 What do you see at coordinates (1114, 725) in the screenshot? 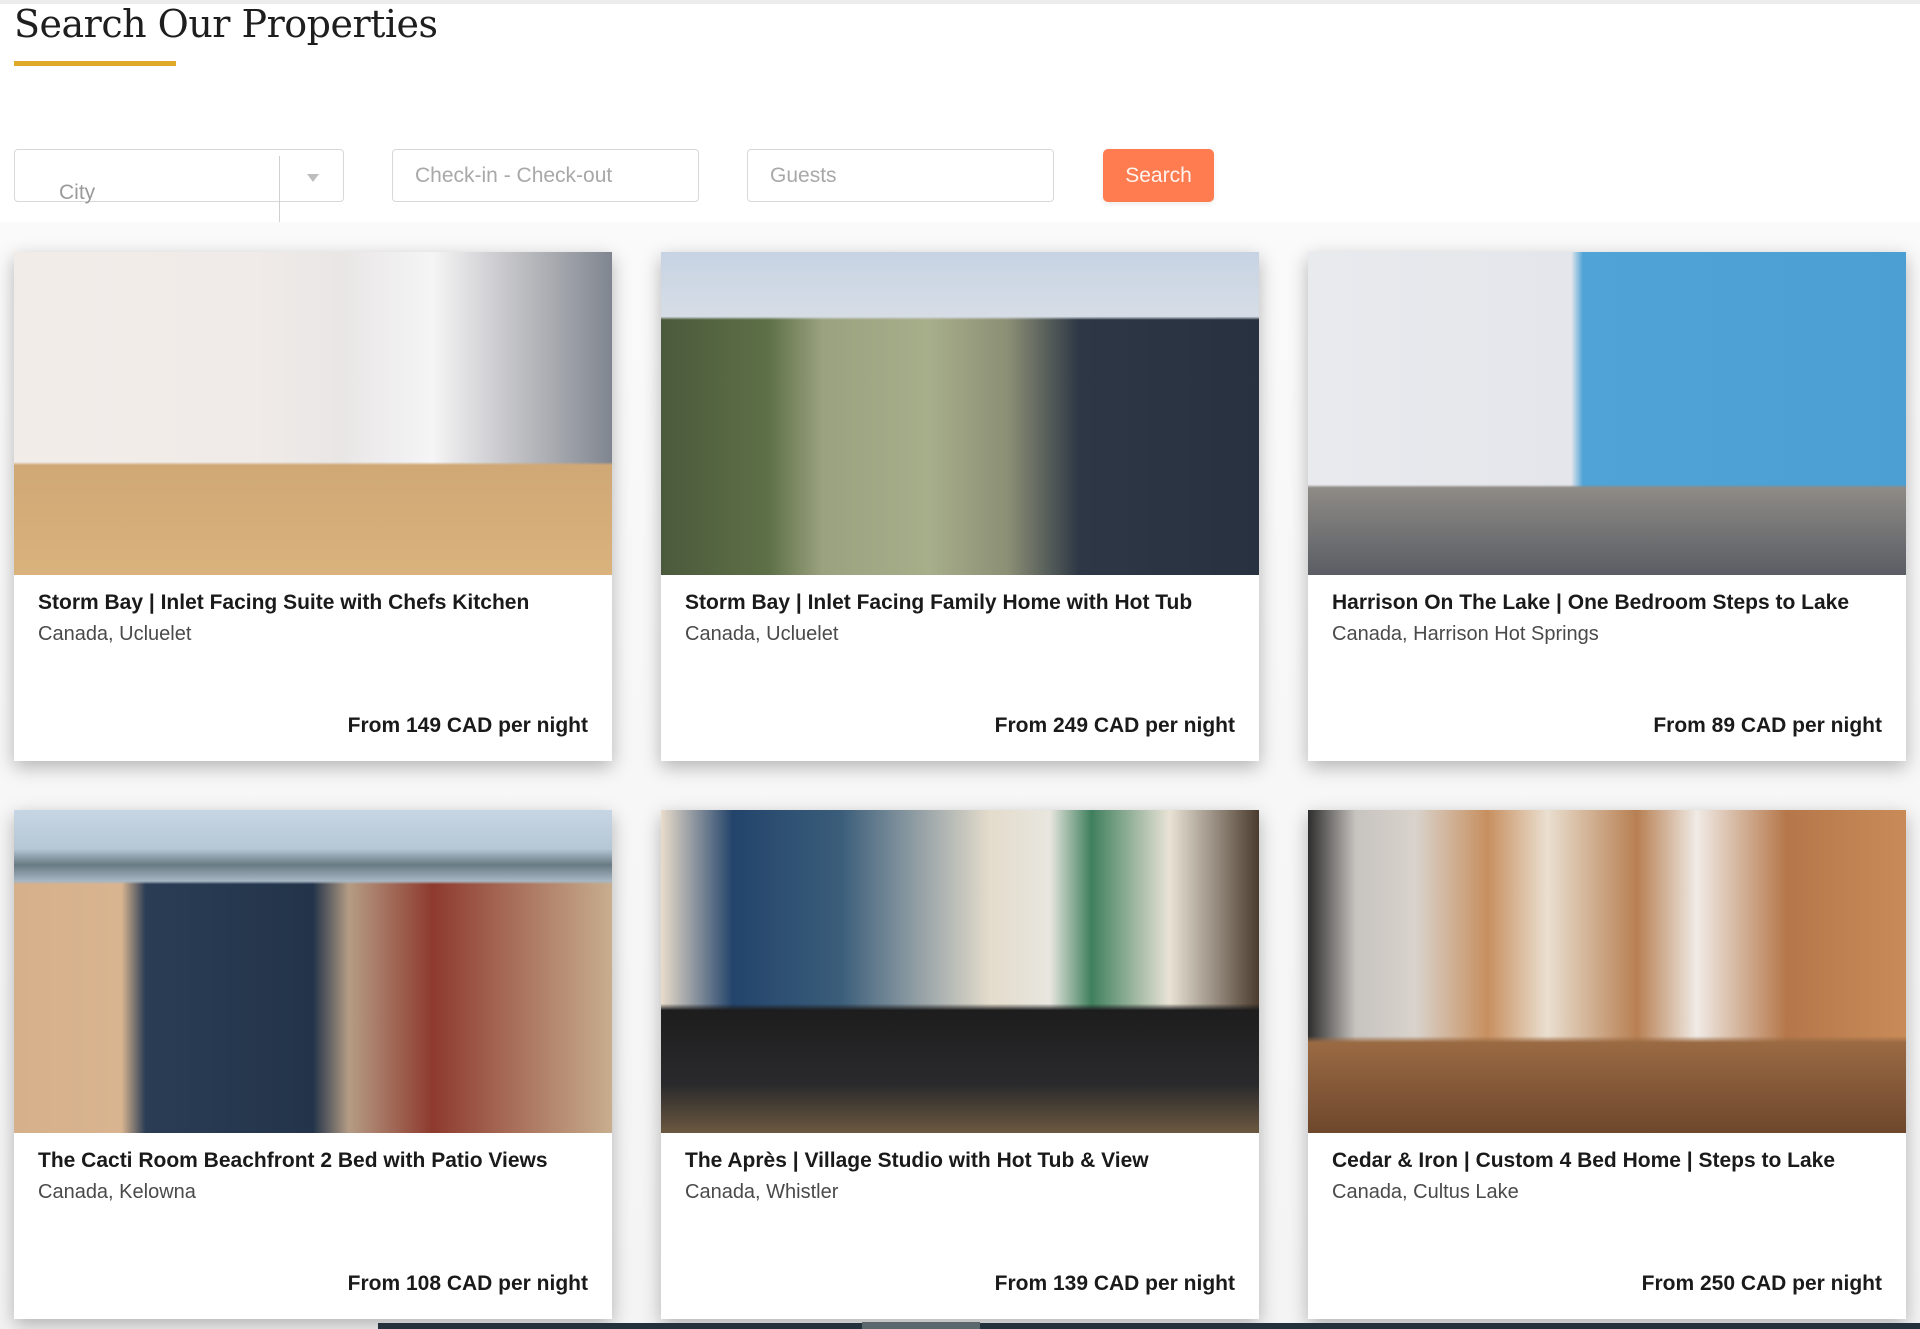
I see `property-price: From 249 CAD per night` at bounding box center [1114, 725].